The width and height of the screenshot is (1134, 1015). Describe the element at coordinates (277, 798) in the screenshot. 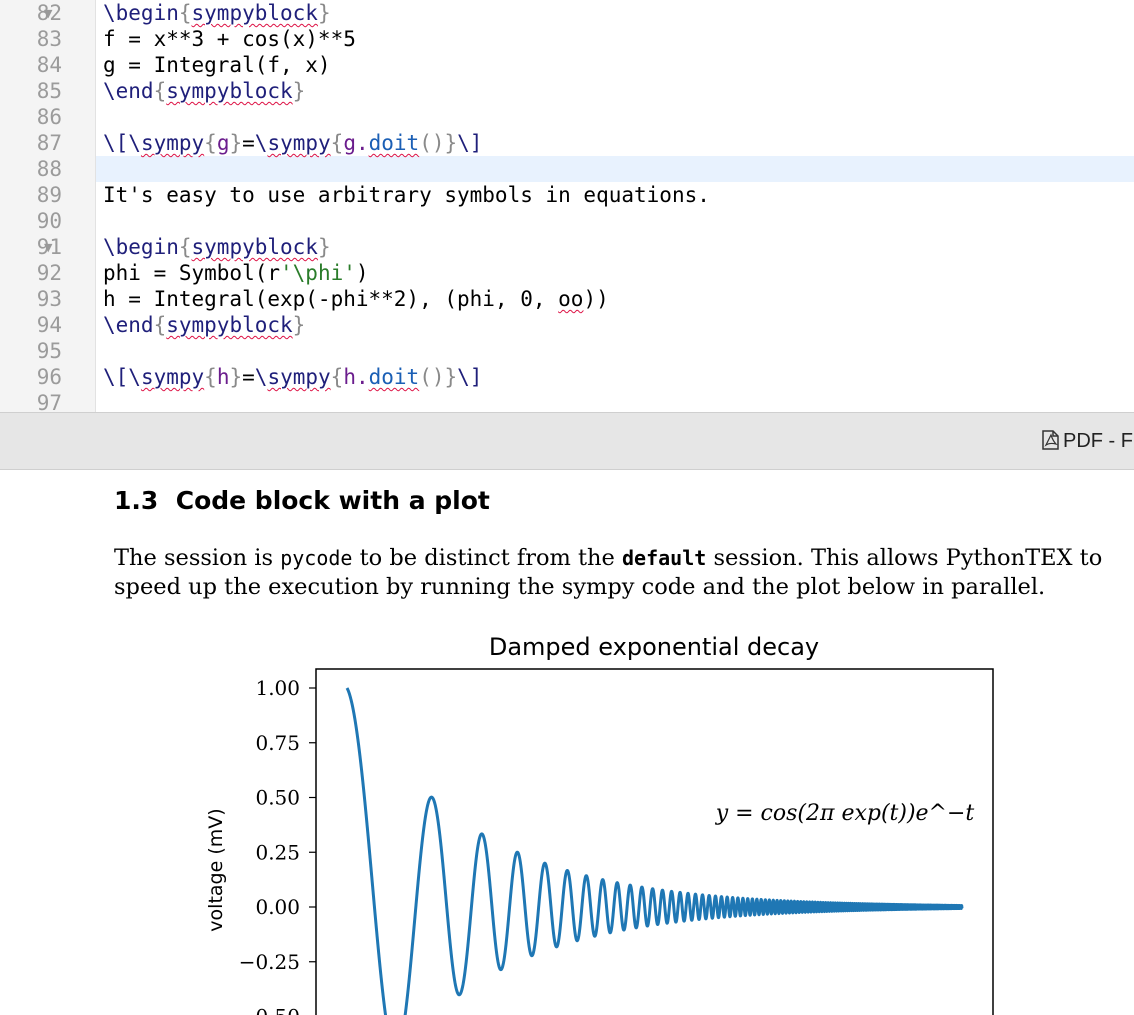

I see `y-tick-label: 0.50` at that location.